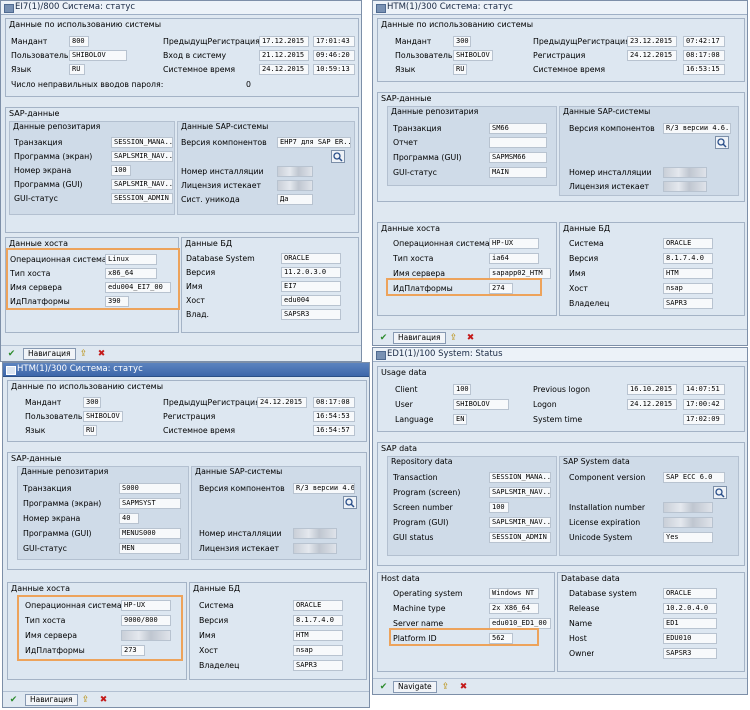 This screenshot has height=710, width=750. Describe the element at coordinates (690, 623) in the screenshot. I see `db-field: ED1` at that location.